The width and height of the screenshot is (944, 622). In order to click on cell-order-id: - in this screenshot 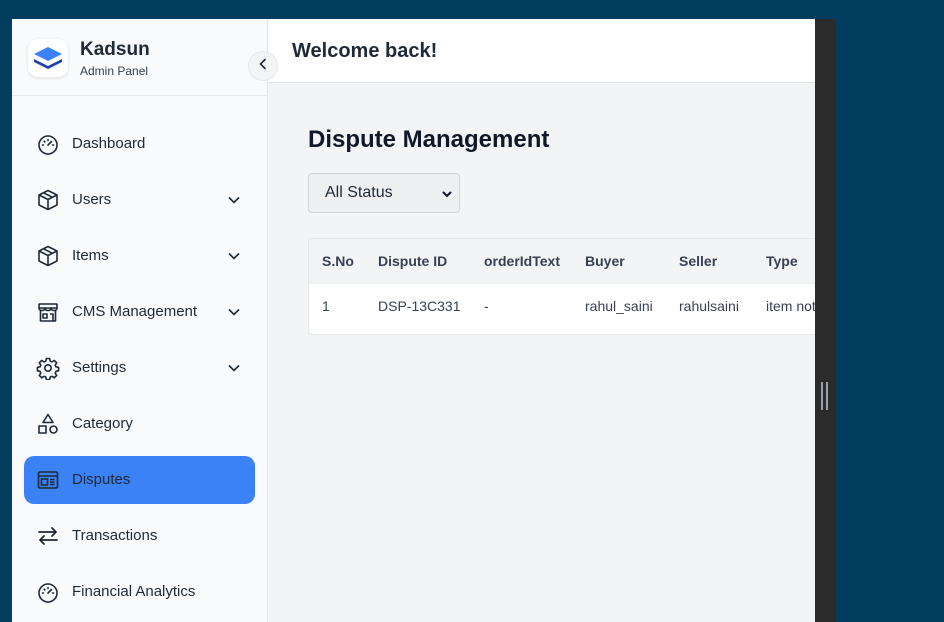, I will do `click(486, 306)`.